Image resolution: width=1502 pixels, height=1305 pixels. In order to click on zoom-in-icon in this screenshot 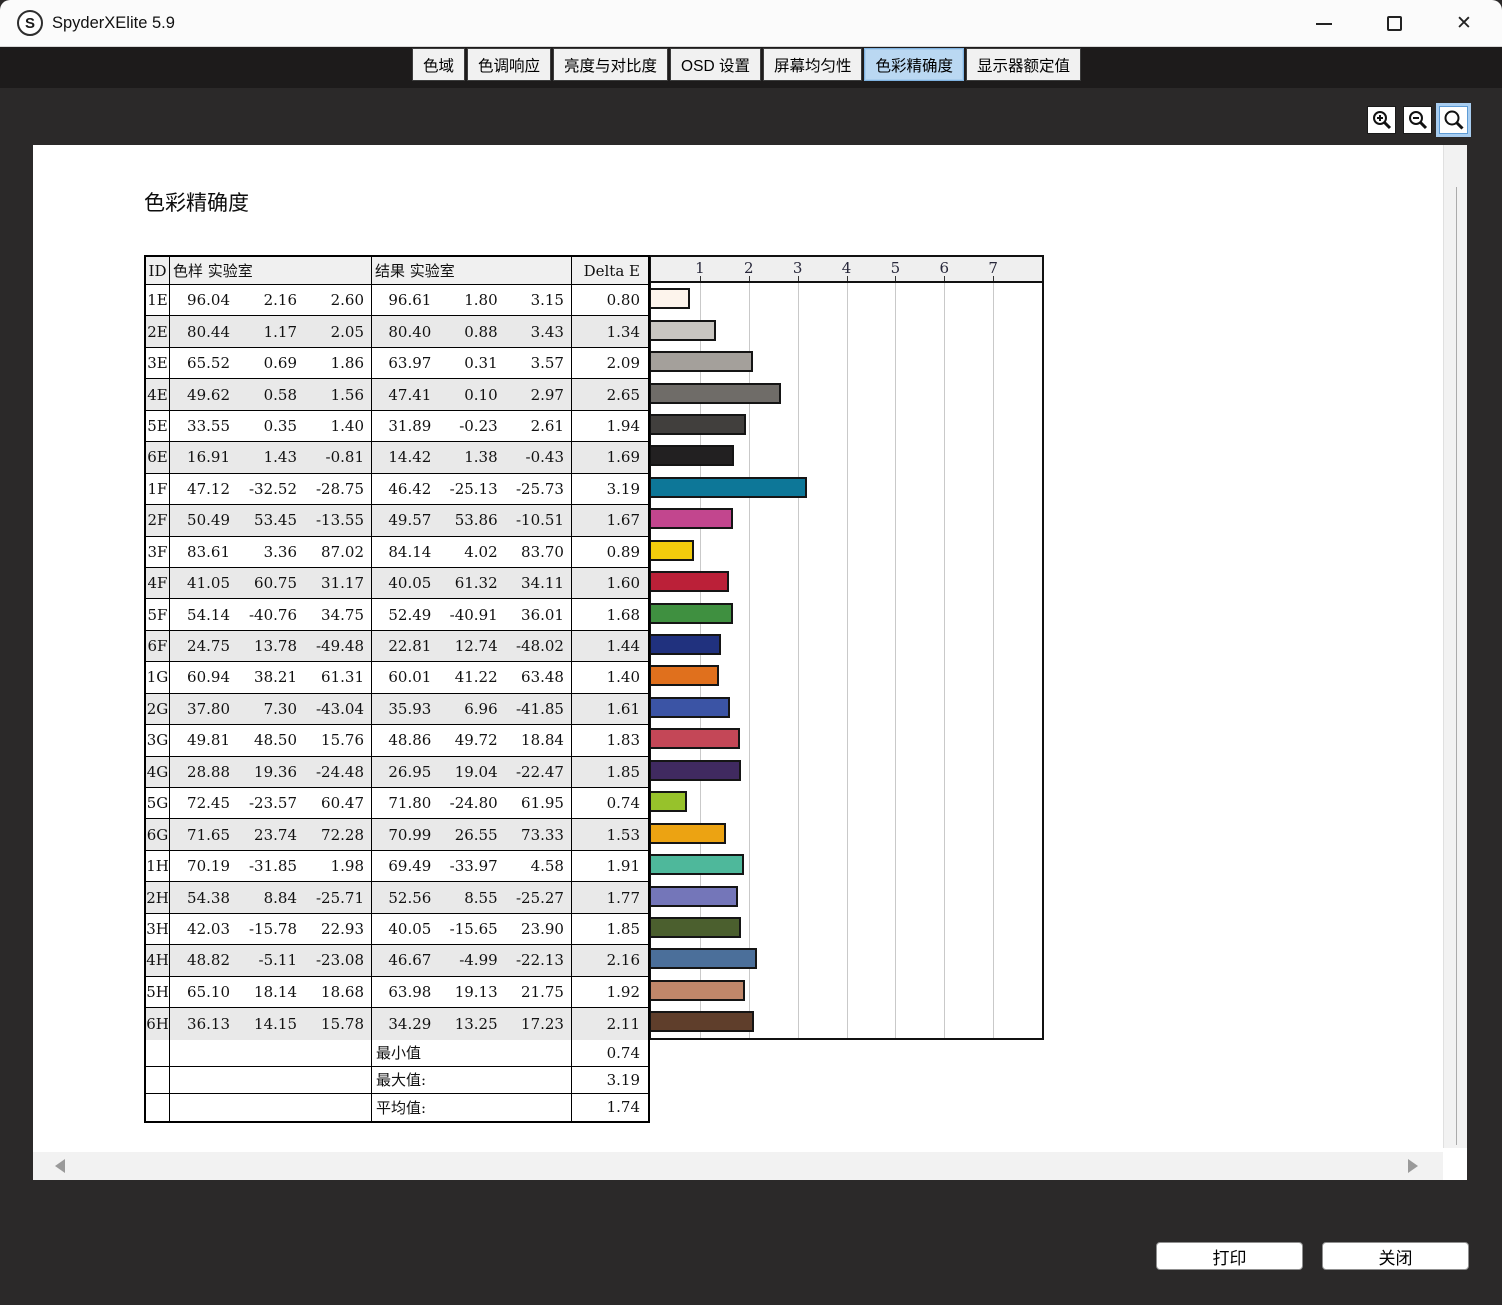, I will do `click(1381, 120)`.